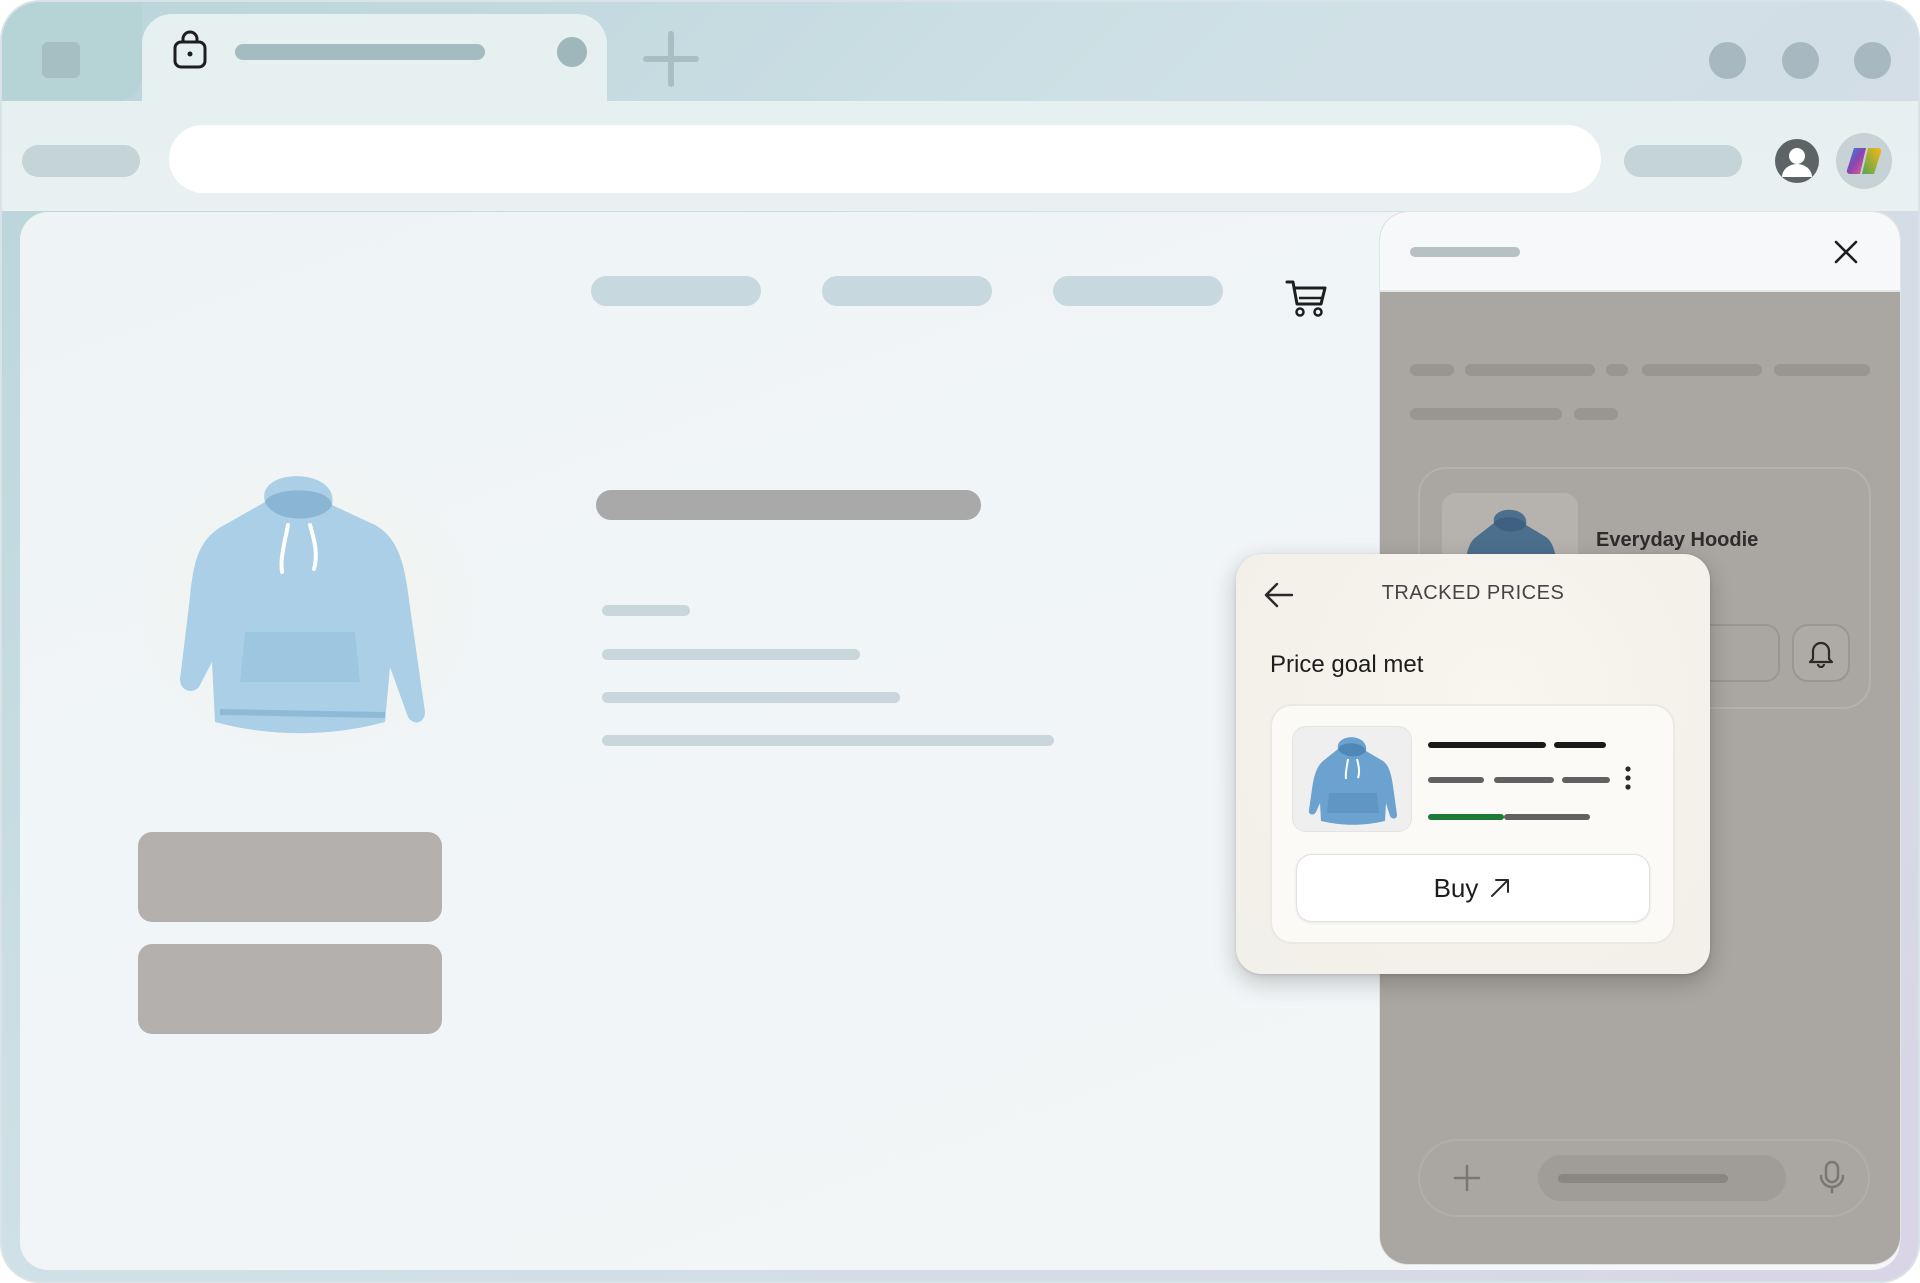 The image size is (1920, 1283). What do you see at coordinates (1832, 1177) in the screenshot?
I see `microphone-icon` at bounding box center [1832, 1177].